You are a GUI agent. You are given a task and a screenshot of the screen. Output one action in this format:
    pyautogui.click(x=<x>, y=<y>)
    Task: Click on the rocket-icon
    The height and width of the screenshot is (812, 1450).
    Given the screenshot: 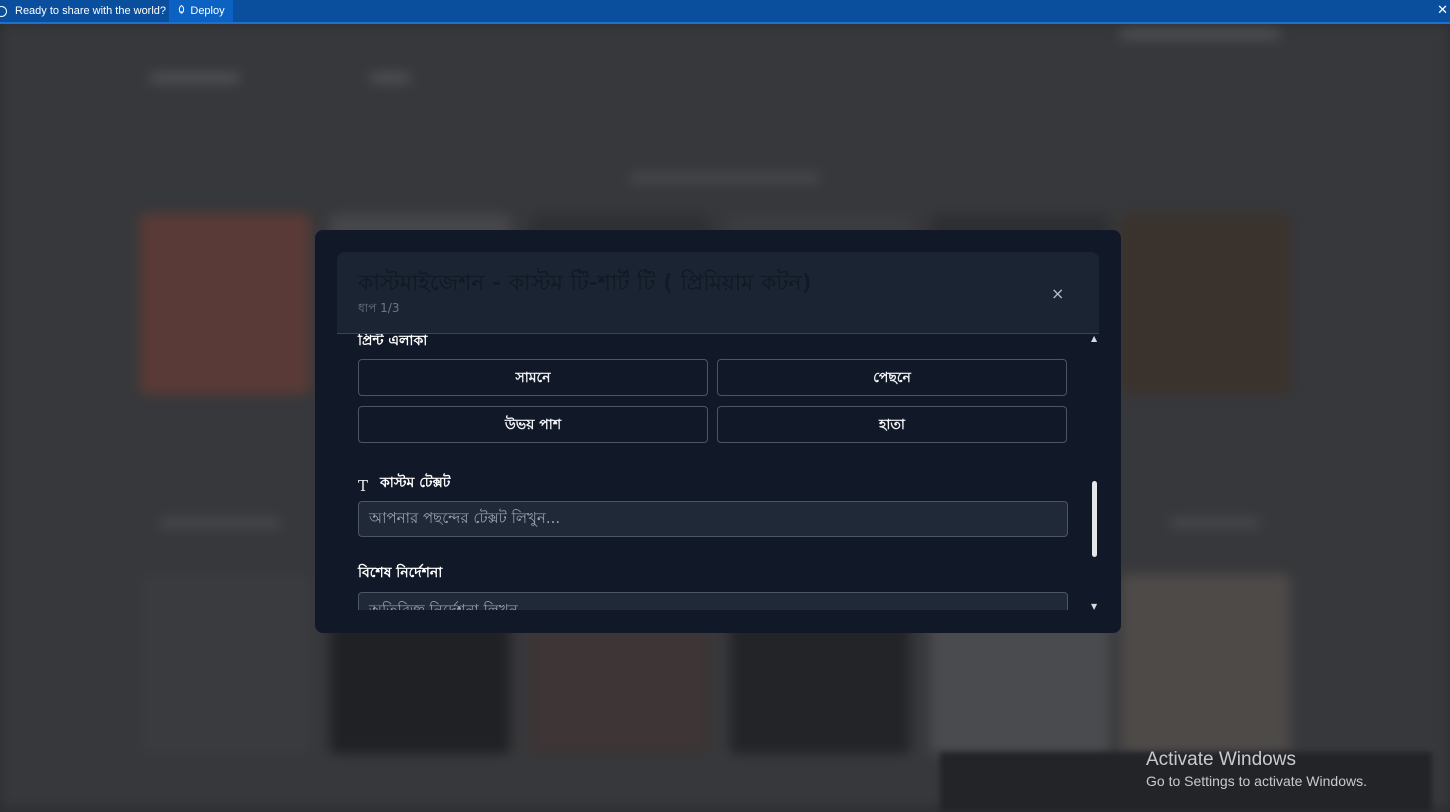 What is the action you would take?
    pyautogui.click(x=181, y=11)
    